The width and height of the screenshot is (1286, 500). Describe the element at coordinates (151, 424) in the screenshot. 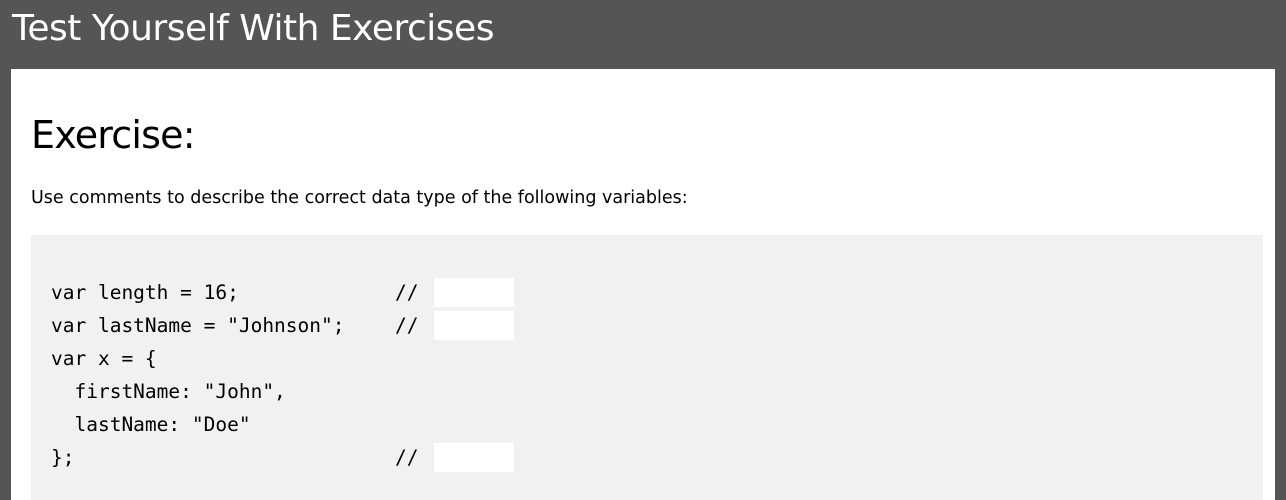

I see `code-line-lastname-property: lastName: "Doe"` at that location.